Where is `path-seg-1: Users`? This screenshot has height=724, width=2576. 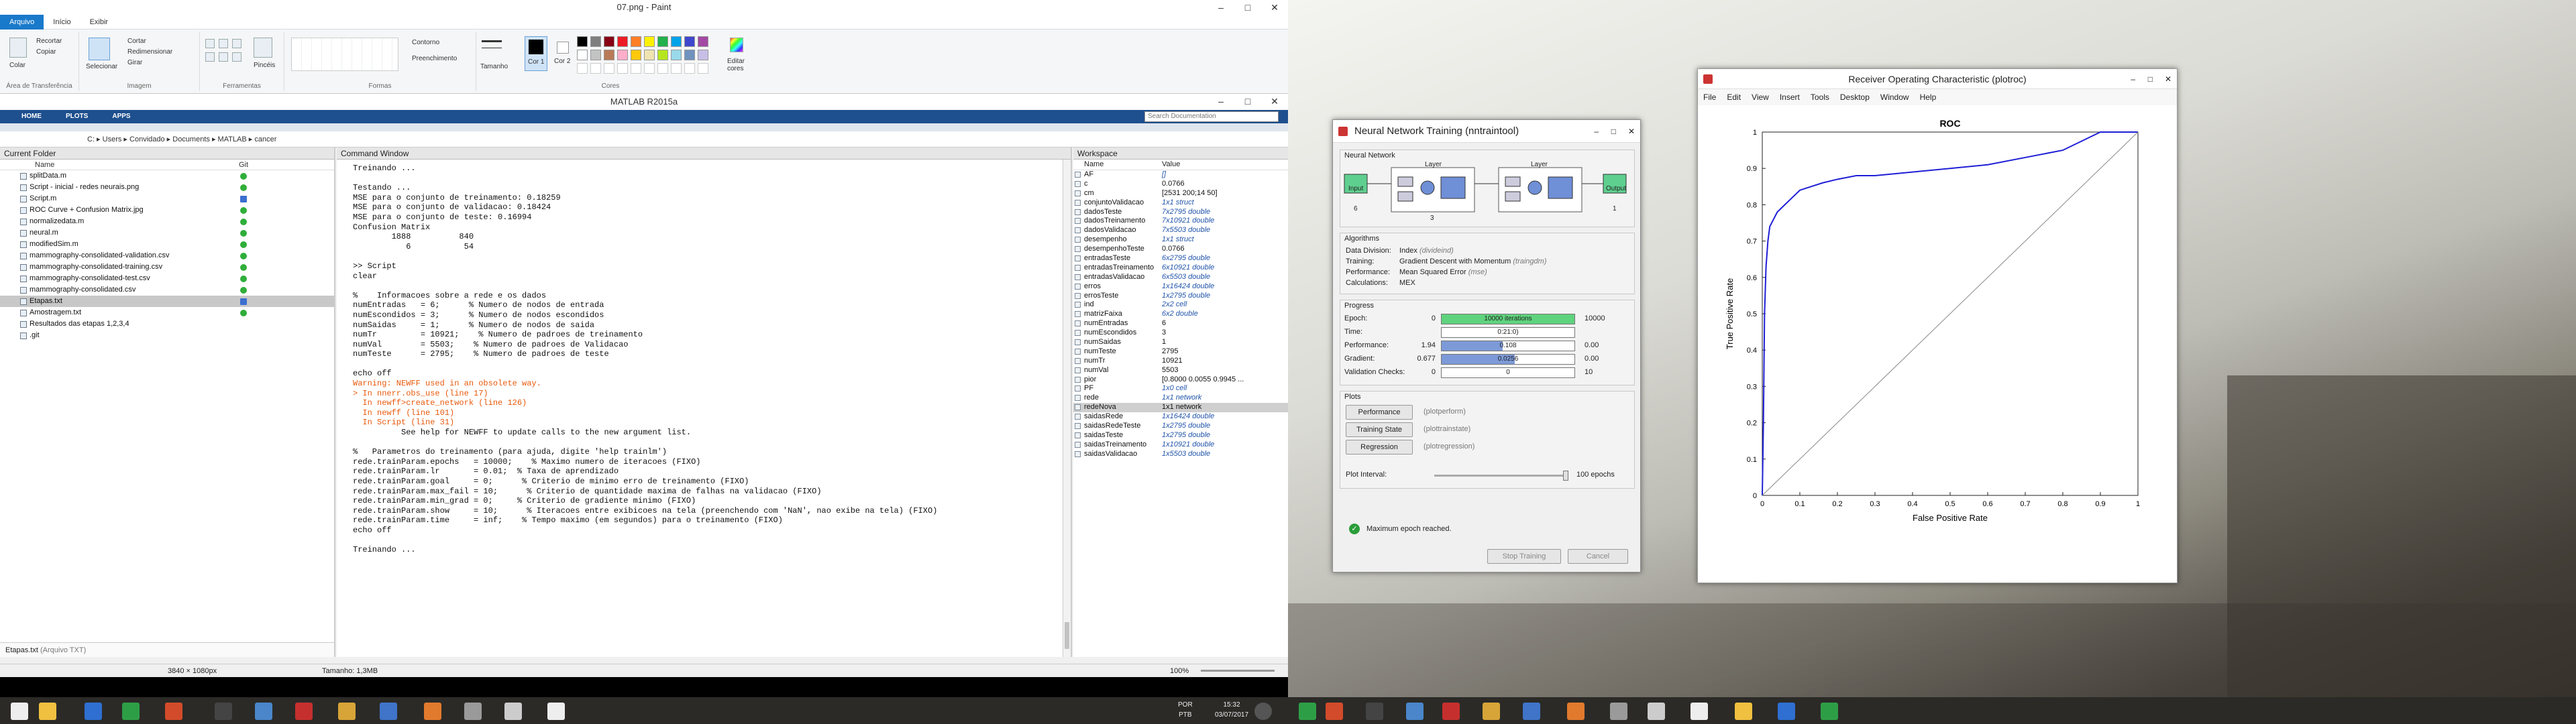 path-seg-1: Users is located at coordinates (112, 139).